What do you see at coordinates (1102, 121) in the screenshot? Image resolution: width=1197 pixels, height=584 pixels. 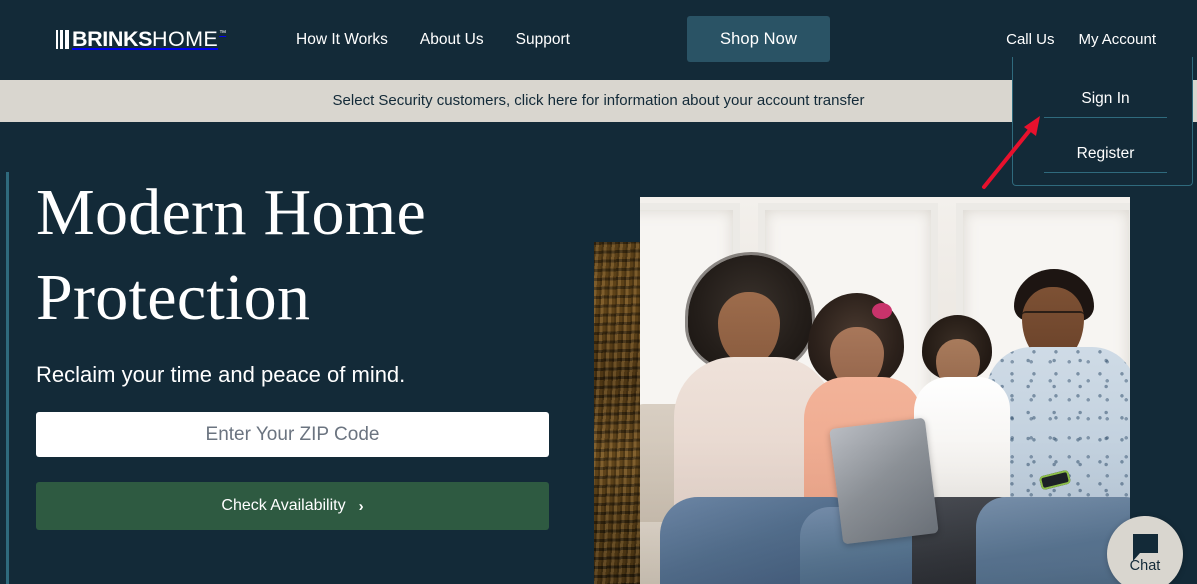 I see `my-account-dropdown-menu: Sign In Register` at bounding box center [1102, 121].